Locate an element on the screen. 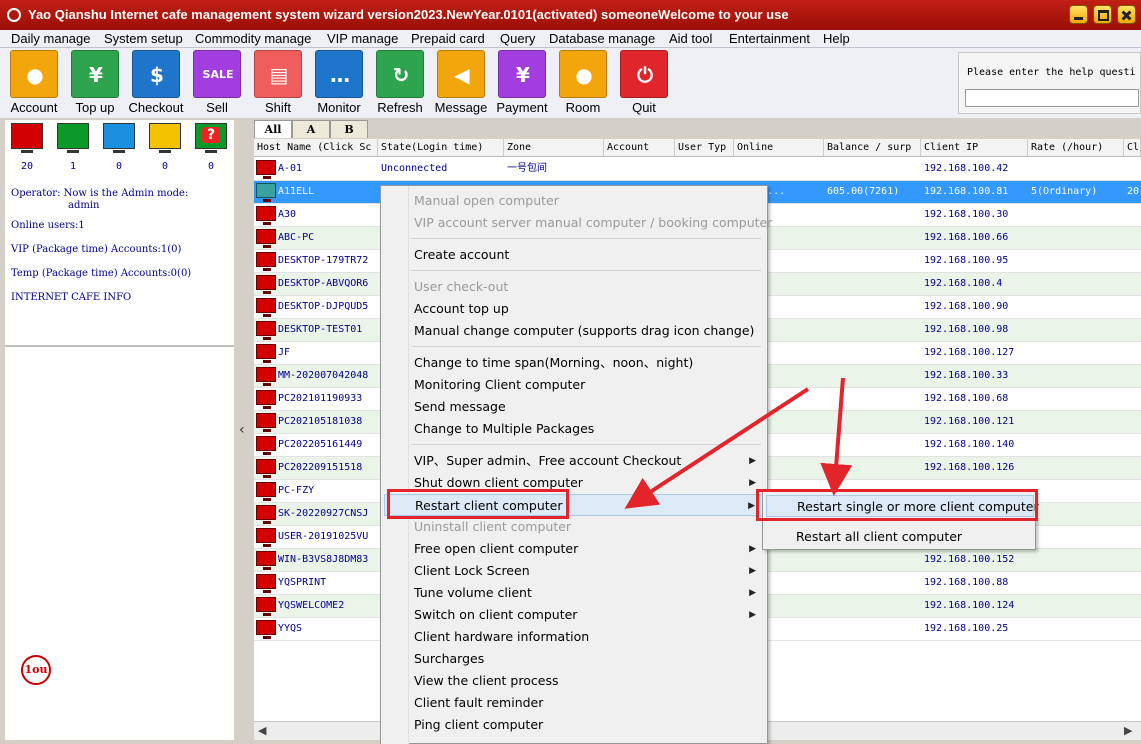 This screenshot has width=1141, height=744. account-button: ● Account is located at coordinates (34, 84).